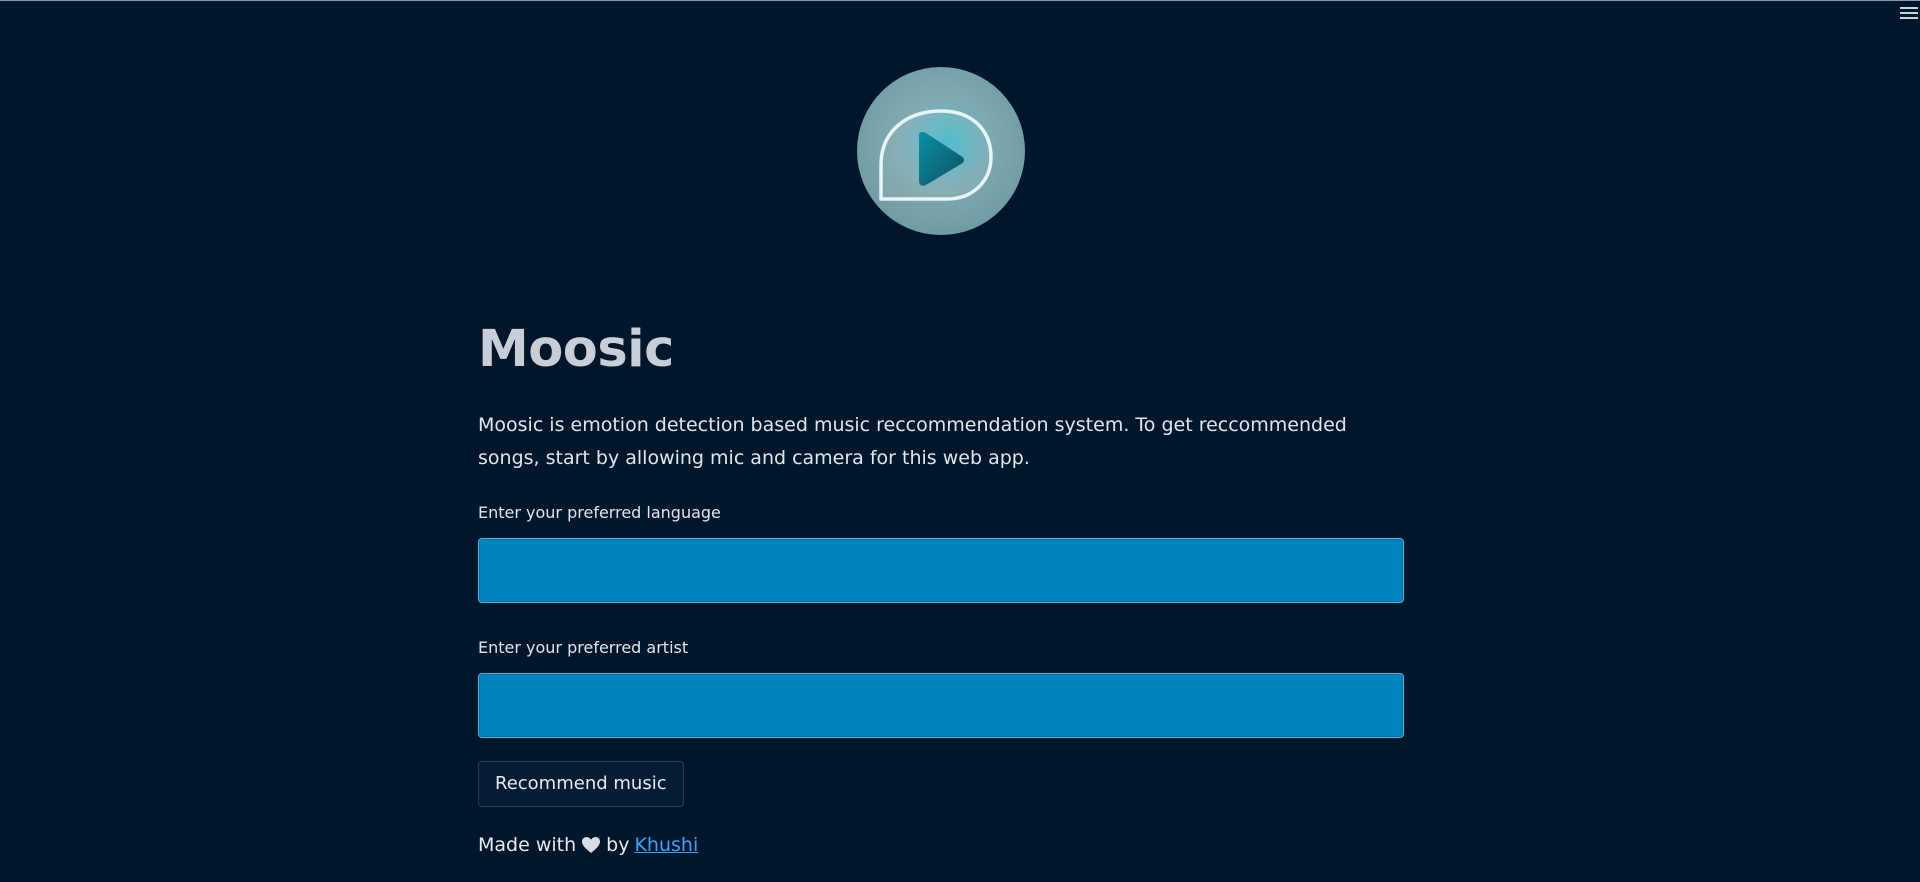 The height and width of the screenshot is (882, 1920). I want to click on recommend-music-button: Recommend music, so click(581, 784).